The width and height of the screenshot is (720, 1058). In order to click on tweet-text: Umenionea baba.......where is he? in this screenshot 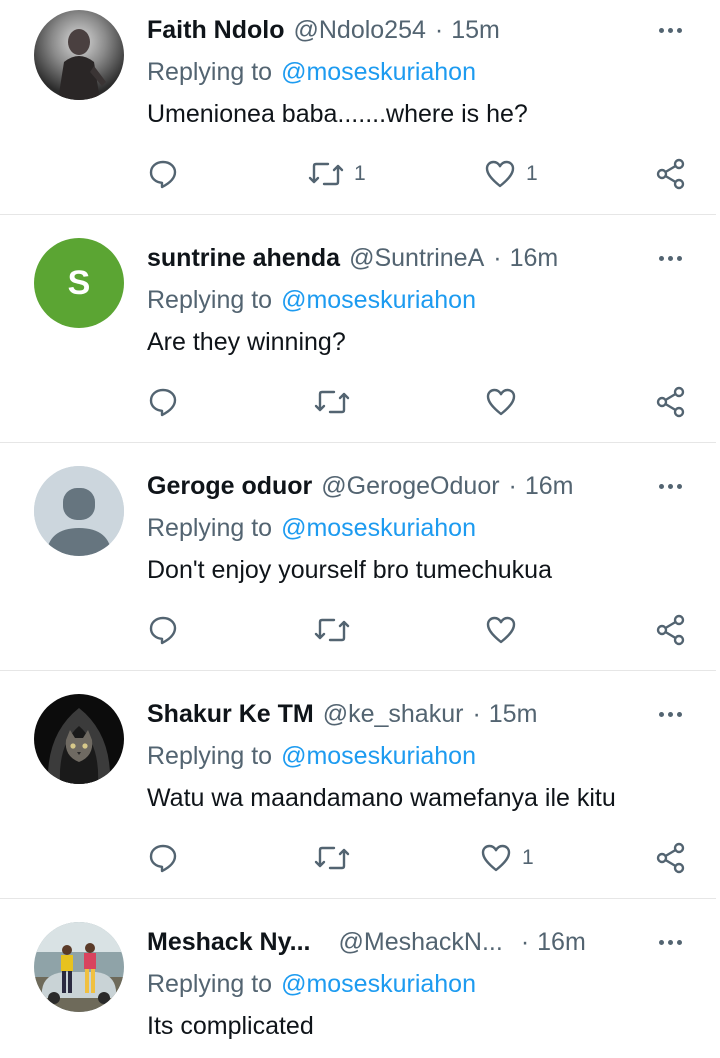, I will do `click(337, 113)`.